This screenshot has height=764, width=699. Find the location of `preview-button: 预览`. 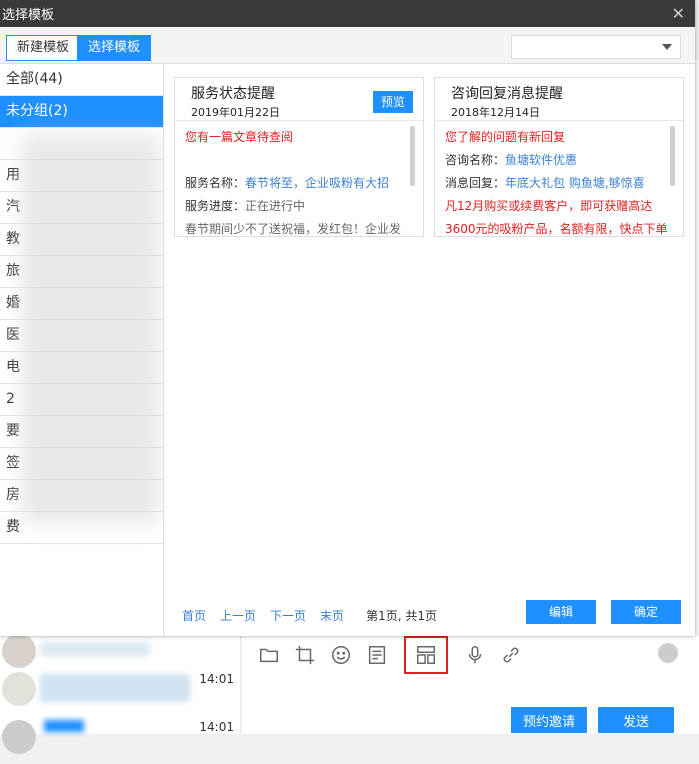

preview-button: 预览 is located at coordinates (393, 102).